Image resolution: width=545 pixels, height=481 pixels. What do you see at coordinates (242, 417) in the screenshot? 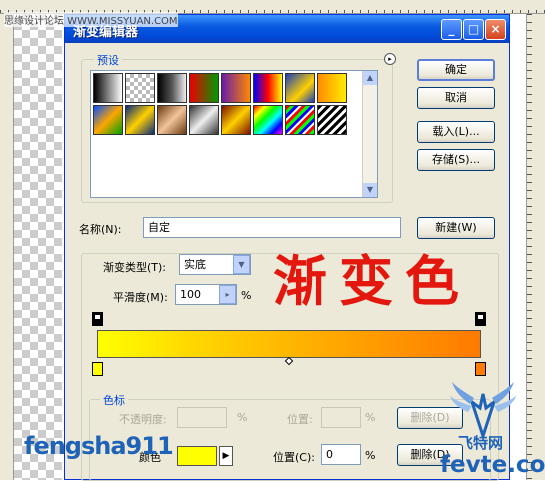
I see `opacity-unit: %` at bounding box center [242, 417].